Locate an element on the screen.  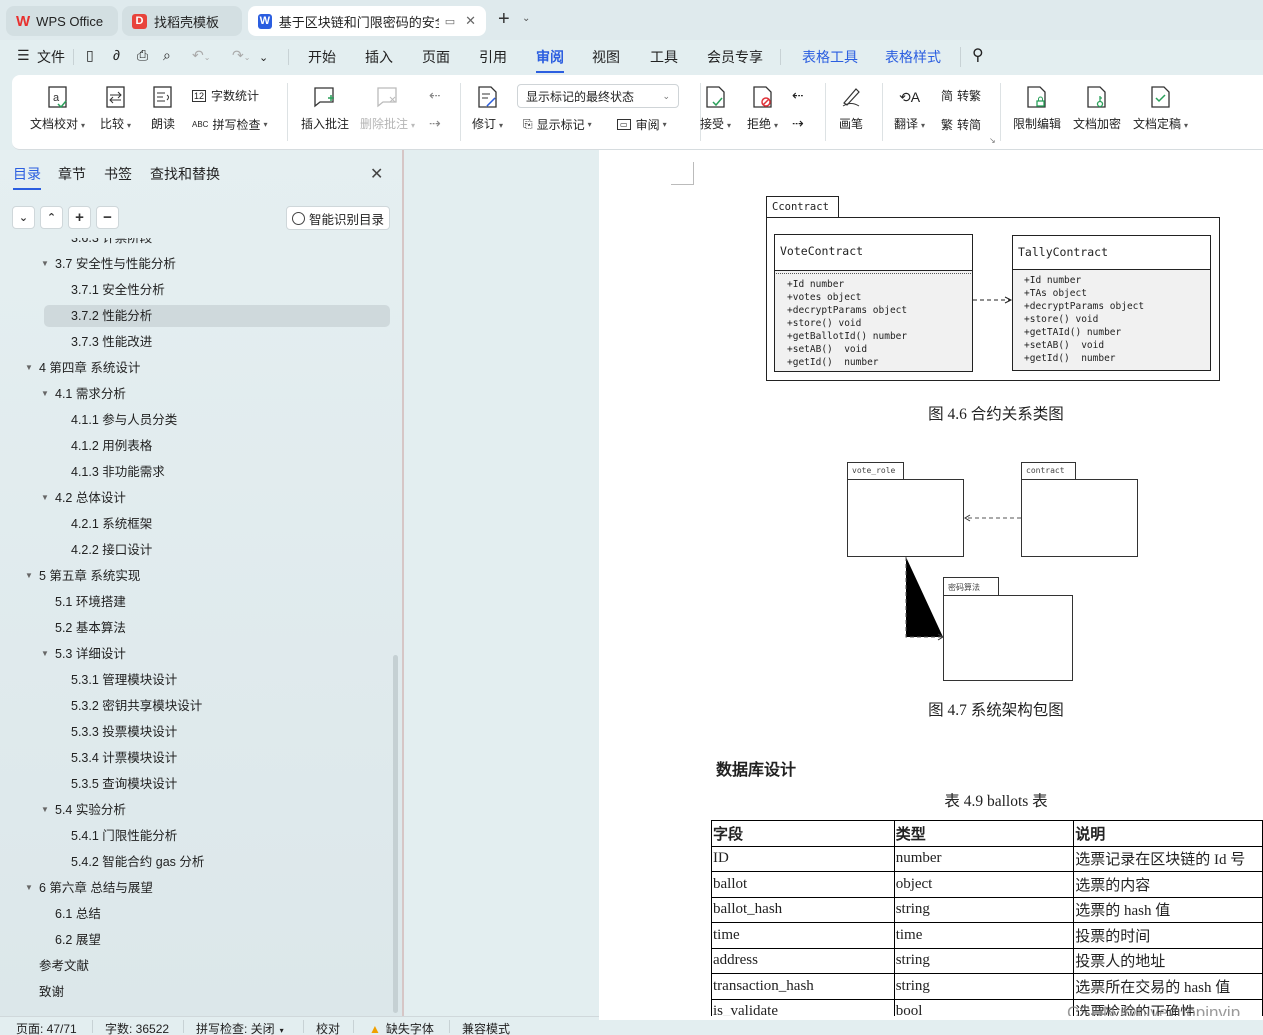
table-cell: 投票的时间 is located at coordinates (1168, 935).